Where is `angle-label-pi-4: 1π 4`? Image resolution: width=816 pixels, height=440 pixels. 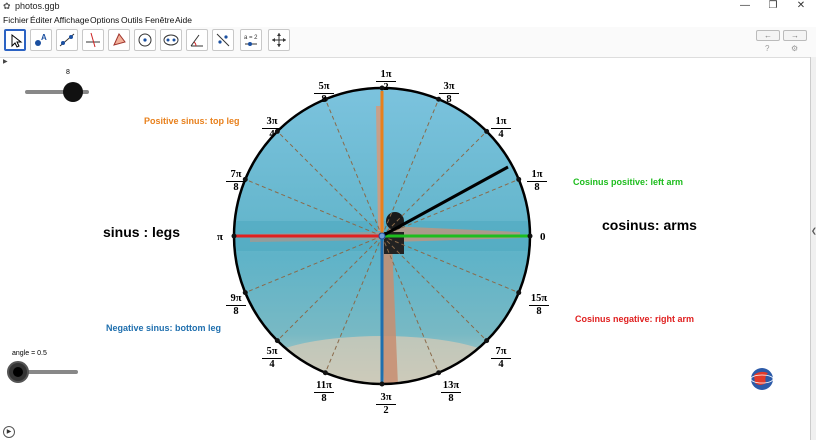
angle-label-pi-4: 1π 4 is located at coordinates (501, 128).